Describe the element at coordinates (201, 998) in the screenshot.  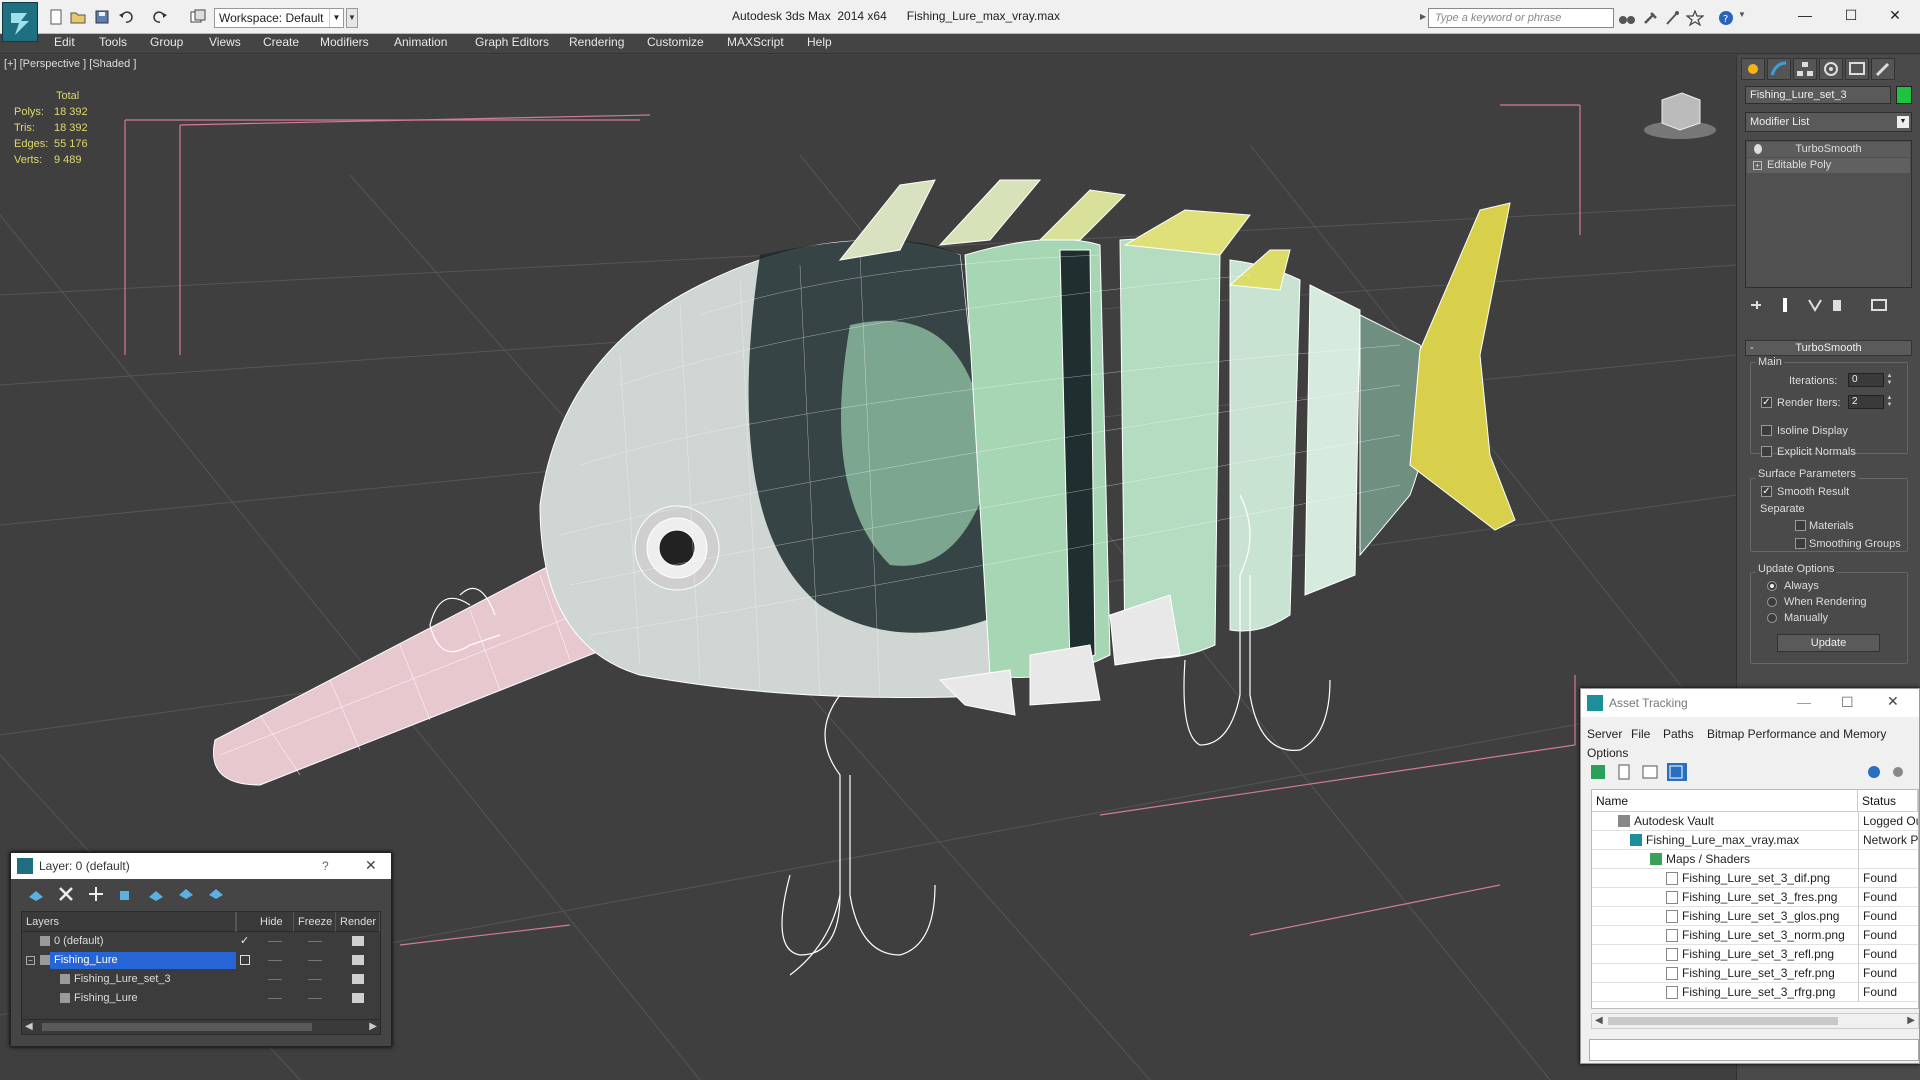
I see `layer-row: Fishing_Lure` at that location.